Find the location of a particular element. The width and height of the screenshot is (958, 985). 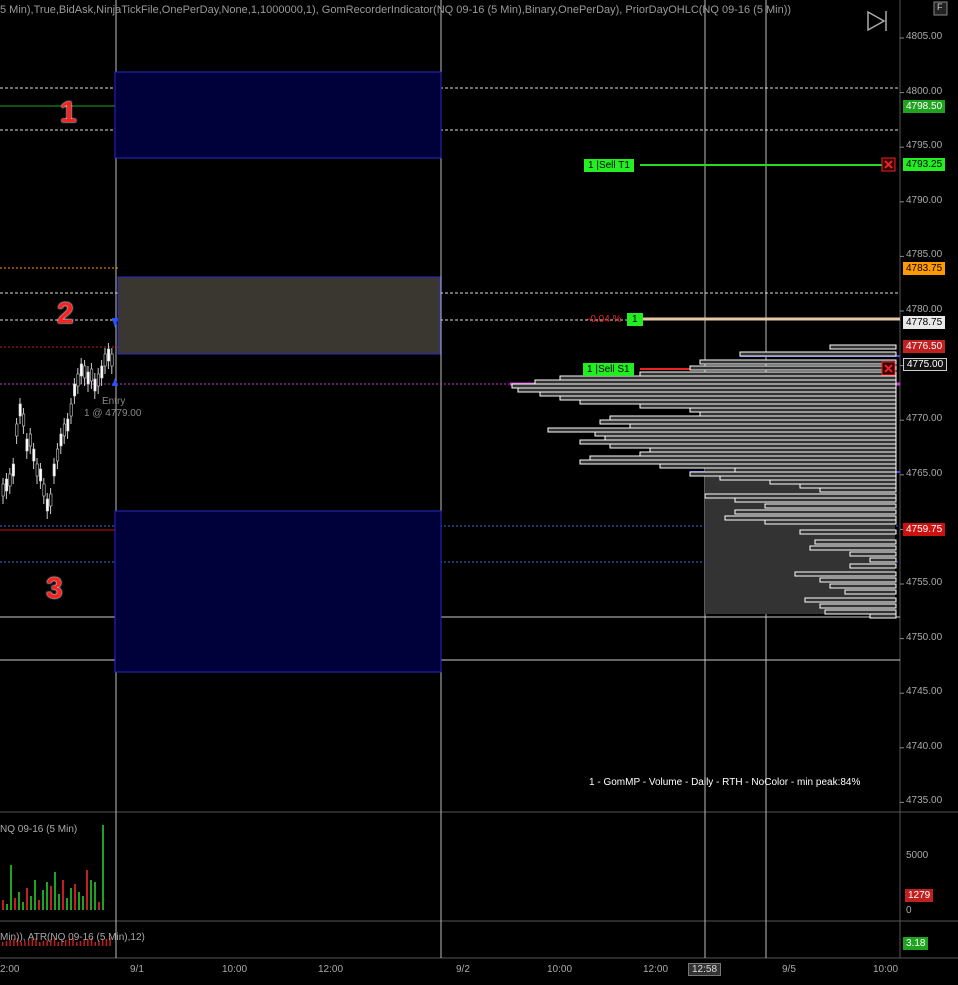

volume-tick-0: 0 is located at coordinates (909, 910).